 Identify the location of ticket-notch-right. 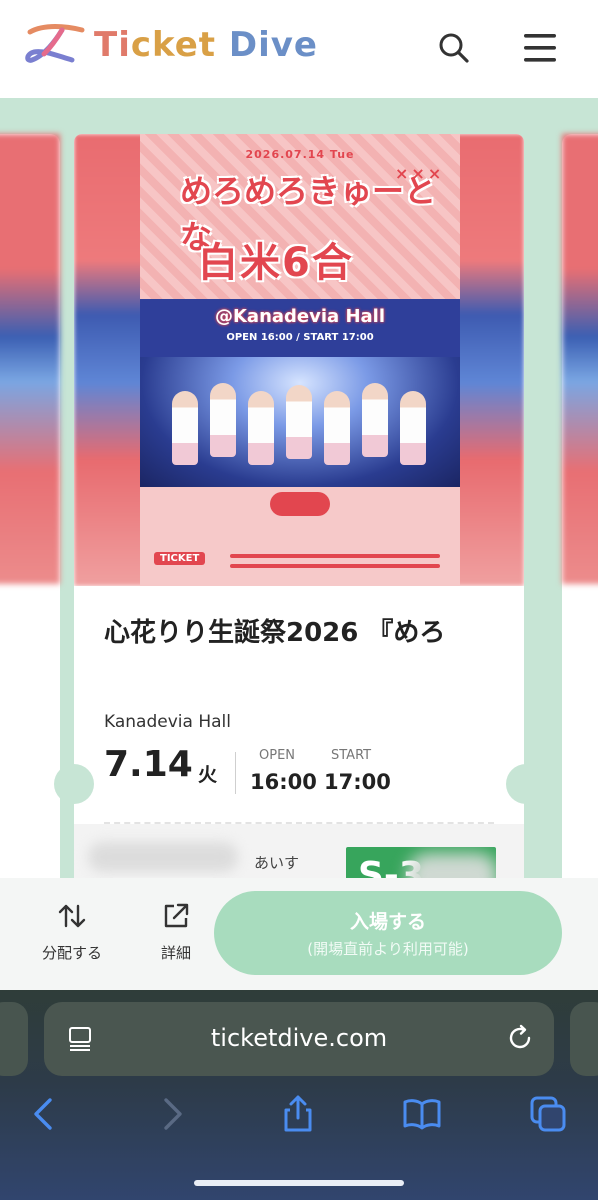
(526, 784).